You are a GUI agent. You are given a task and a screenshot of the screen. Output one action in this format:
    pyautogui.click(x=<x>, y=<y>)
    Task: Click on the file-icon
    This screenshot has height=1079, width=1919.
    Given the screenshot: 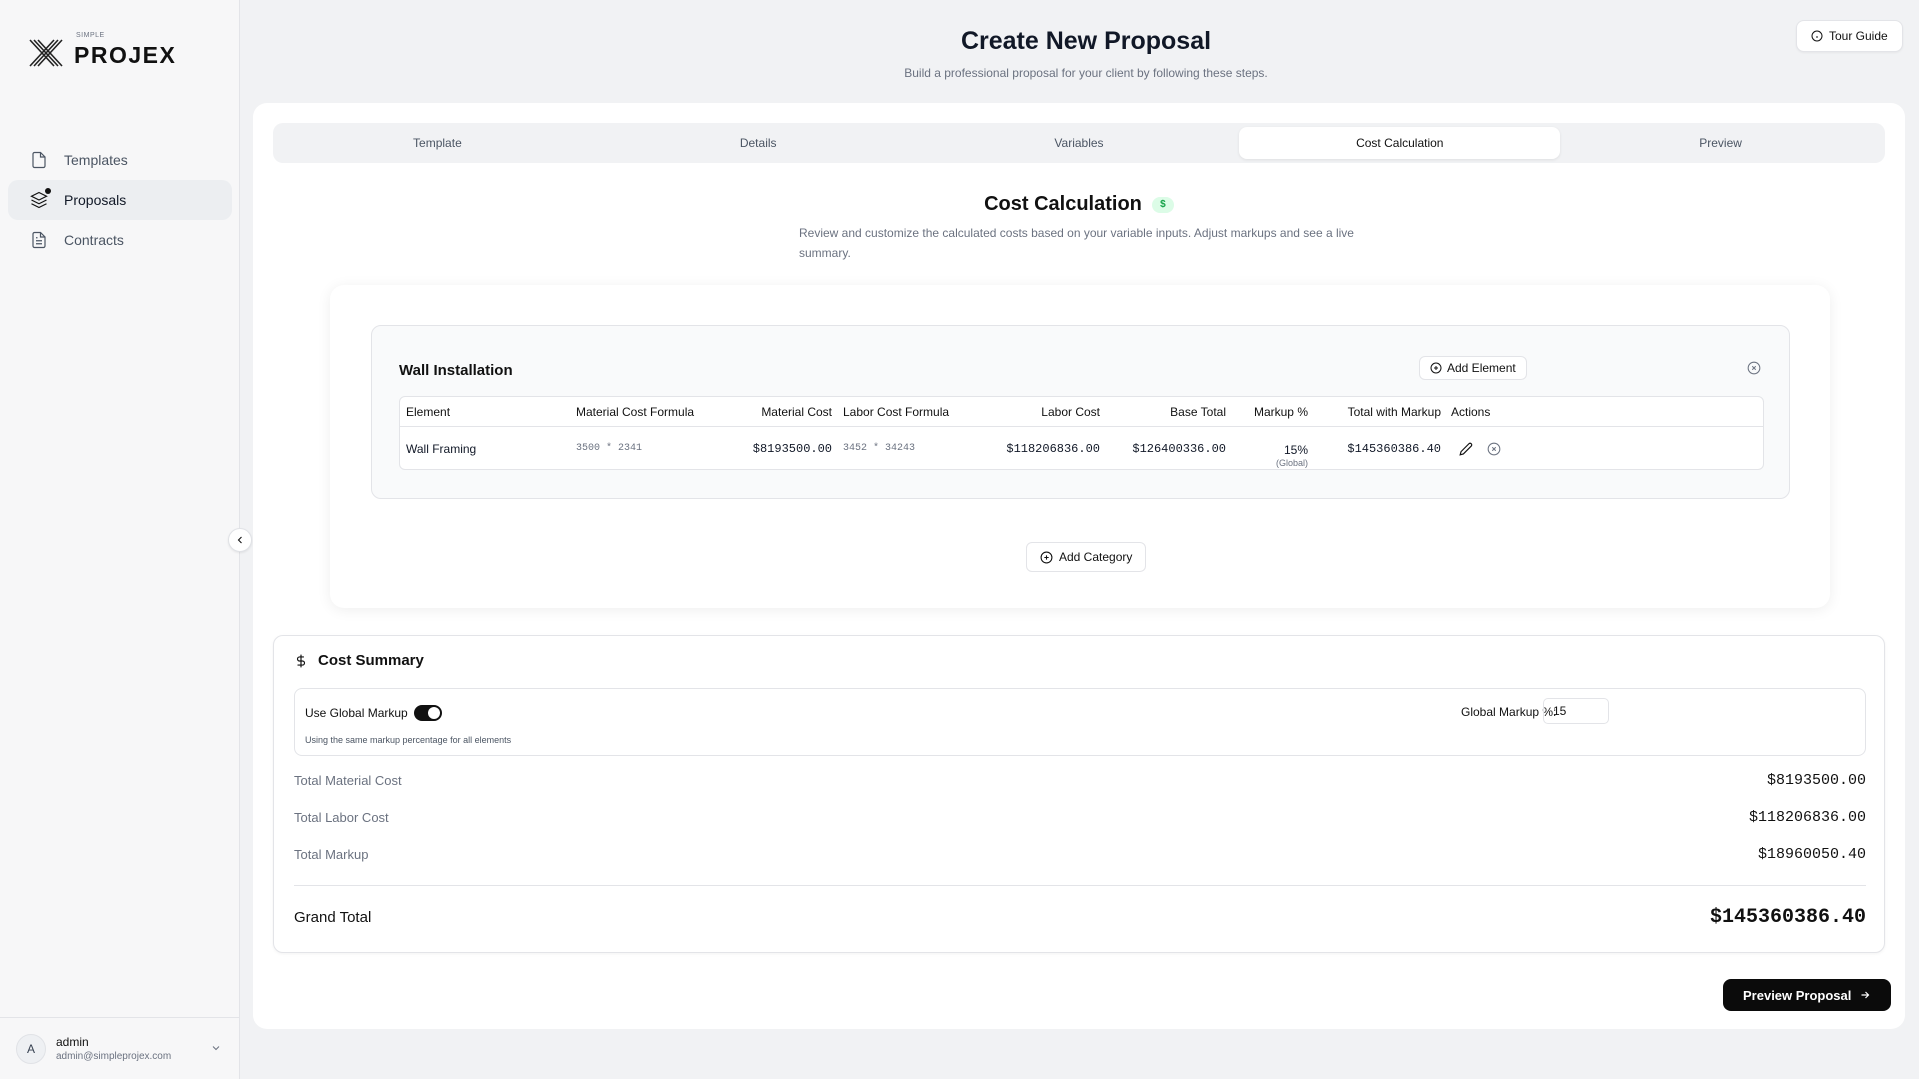 What is the action you would take?
    pyautogui.click(x=39, y=160)
    